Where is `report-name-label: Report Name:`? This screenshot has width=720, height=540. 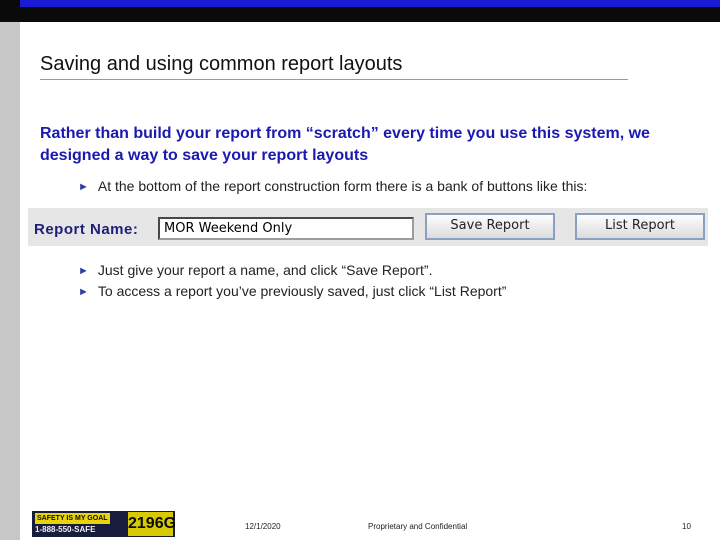 report-name-label: Report Name: is located at coordinates (86, 229).